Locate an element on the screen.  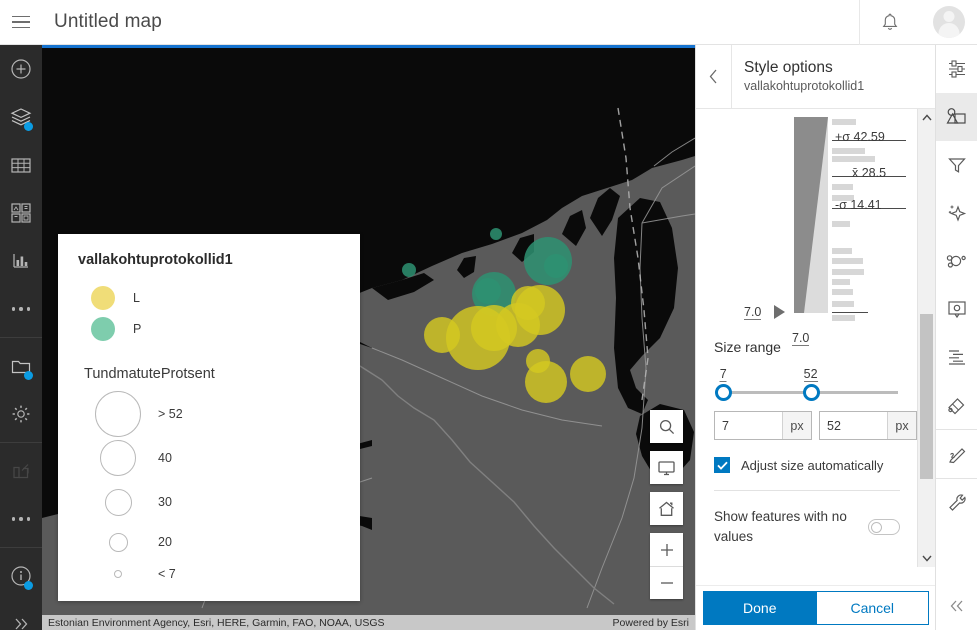
map-home-button is located at coordinates (666, 508).